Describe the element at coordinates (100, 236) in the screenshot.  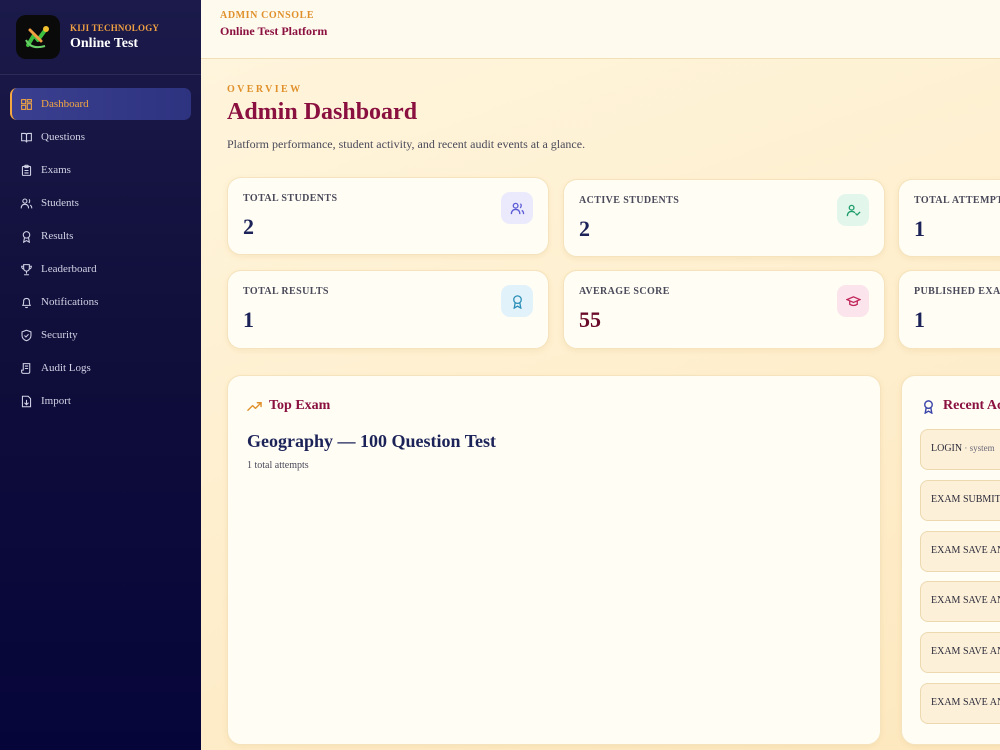
I see `sidebar-item-results: Results` at that location.